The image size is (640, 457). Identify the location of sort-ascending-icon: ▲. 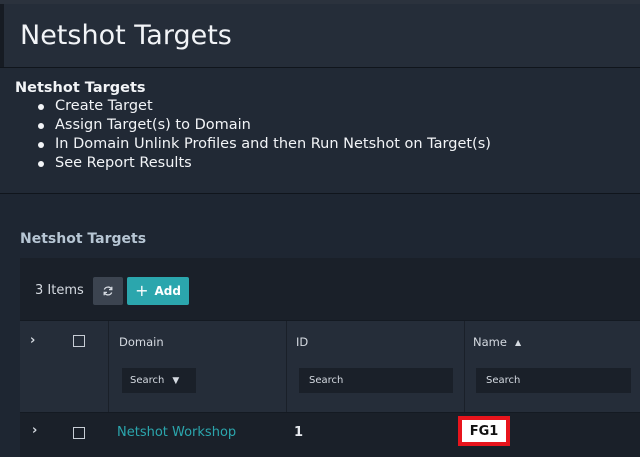
(518, 342).